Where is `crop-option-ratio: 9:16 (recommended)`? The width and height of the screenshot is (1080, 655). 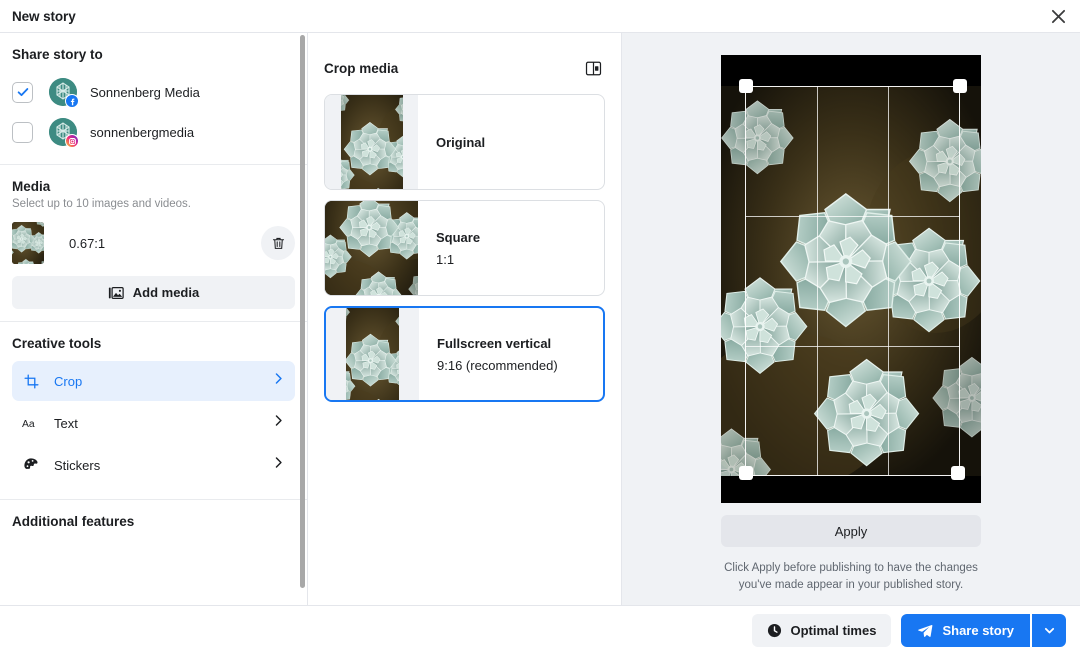
crop-option-ratio: 9:16 (recommended) is located at coordinates (497, 365).